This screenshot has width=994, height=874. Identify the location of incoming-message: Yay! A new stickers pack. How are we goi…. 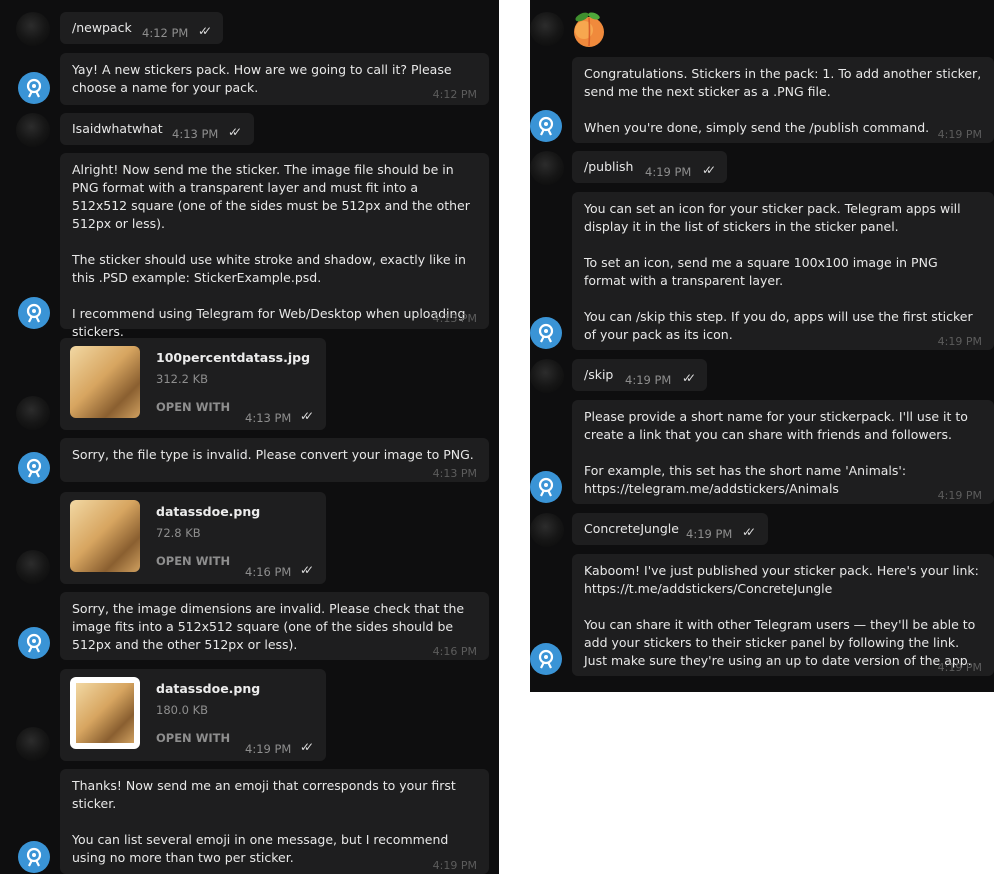
(274, 79).